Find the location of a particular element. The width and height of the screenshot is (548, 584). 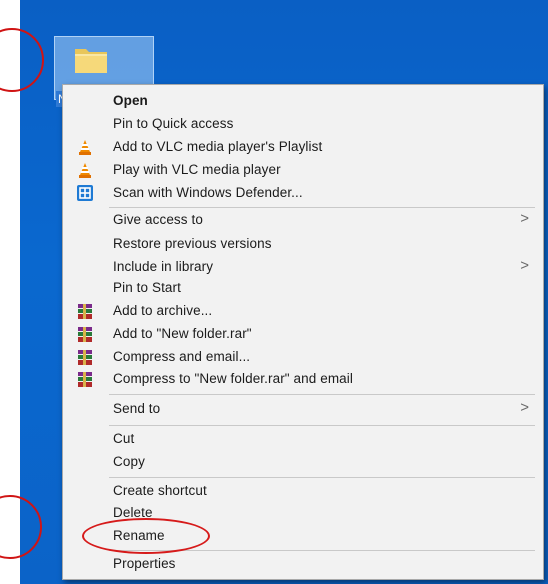

menu-item-label: Add to "New folder.rar" is located at coordinates (182, 333).